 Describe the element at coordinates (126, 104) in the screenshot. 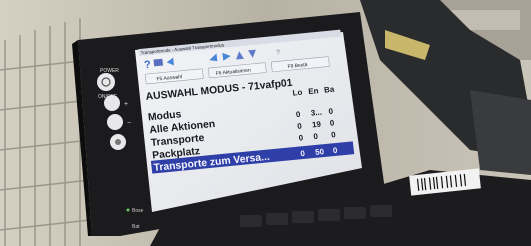

I see `plus-label: +` at that location.